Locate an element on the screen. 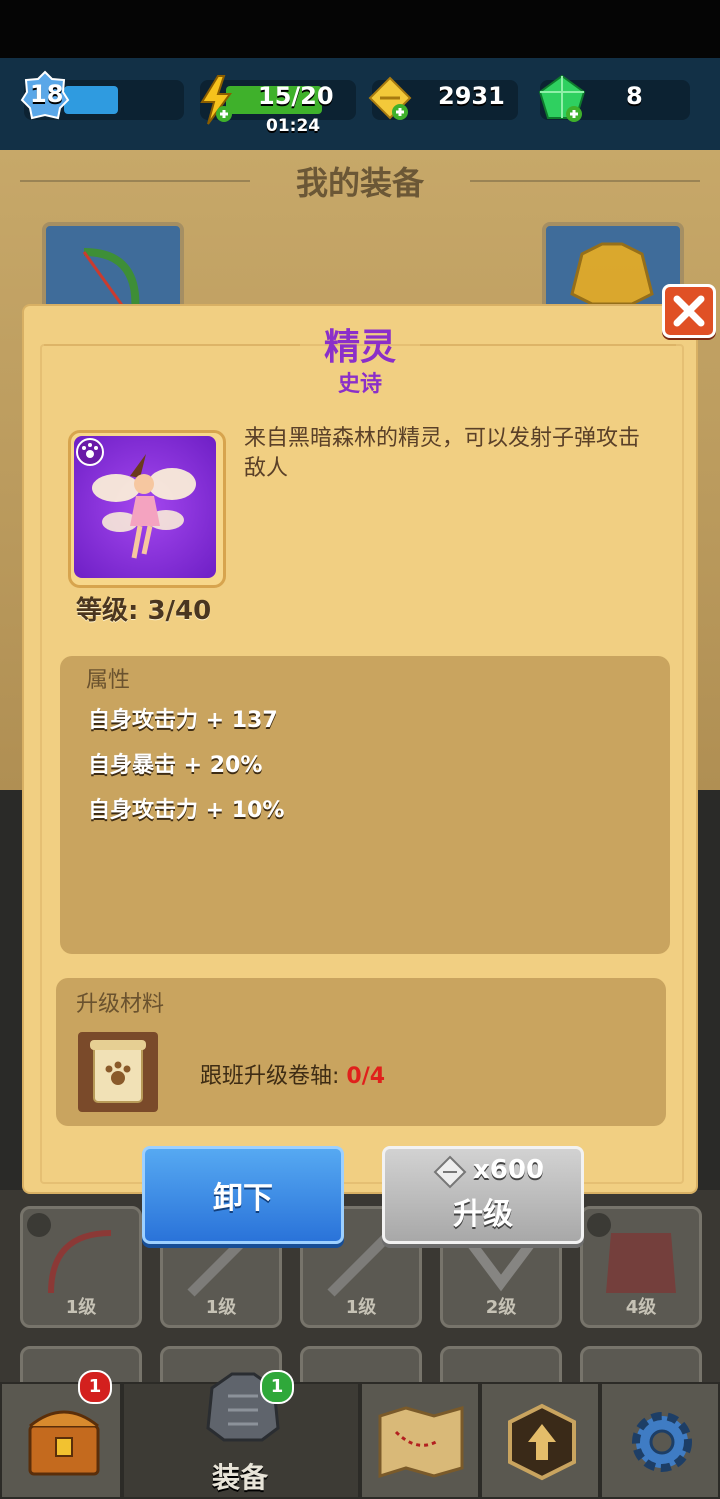 This screenshot has height=1499, width=720. gear-icon is located at coordinates (662, 1442).